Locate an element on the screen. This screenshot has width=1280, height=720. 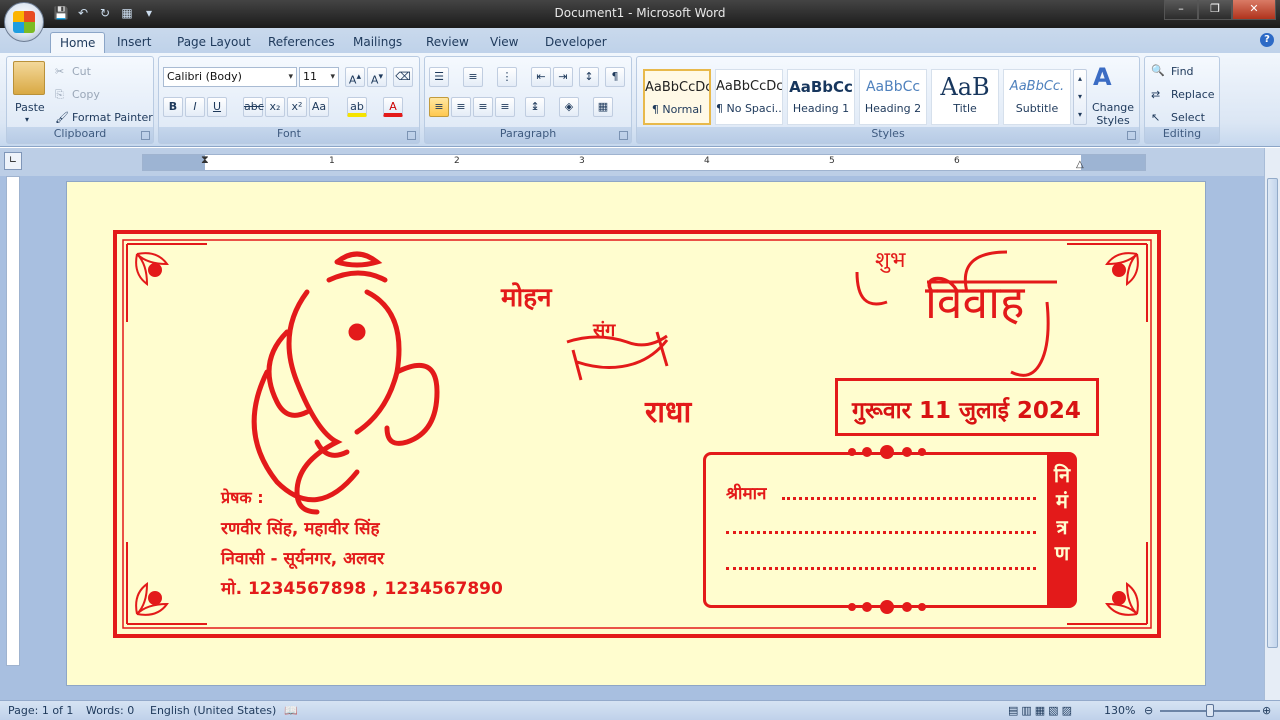
horizontal-ruler: 1 2 3 4 5 6 ⧗ △ is located at coordinates (644, 162).